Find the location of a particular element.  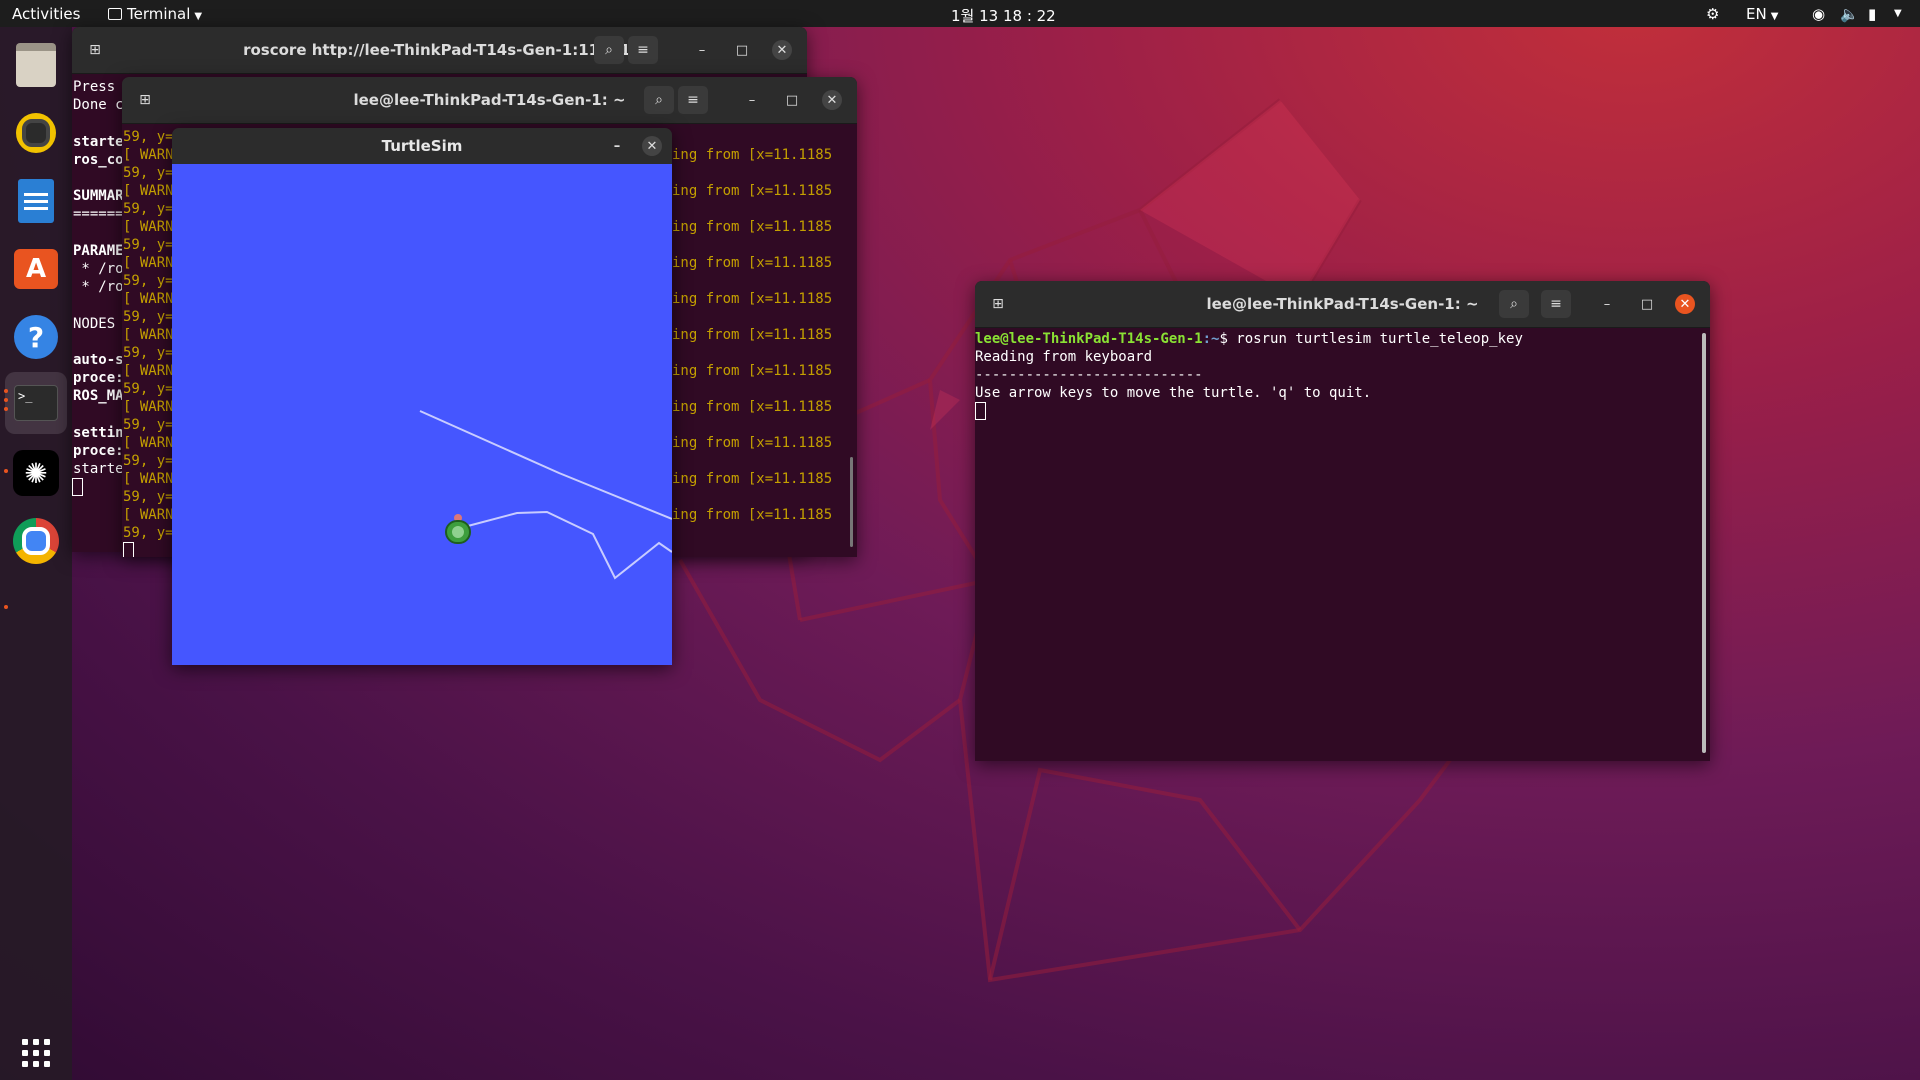

dock: A ? >_ ✺ is located at coordinates (36, 553).